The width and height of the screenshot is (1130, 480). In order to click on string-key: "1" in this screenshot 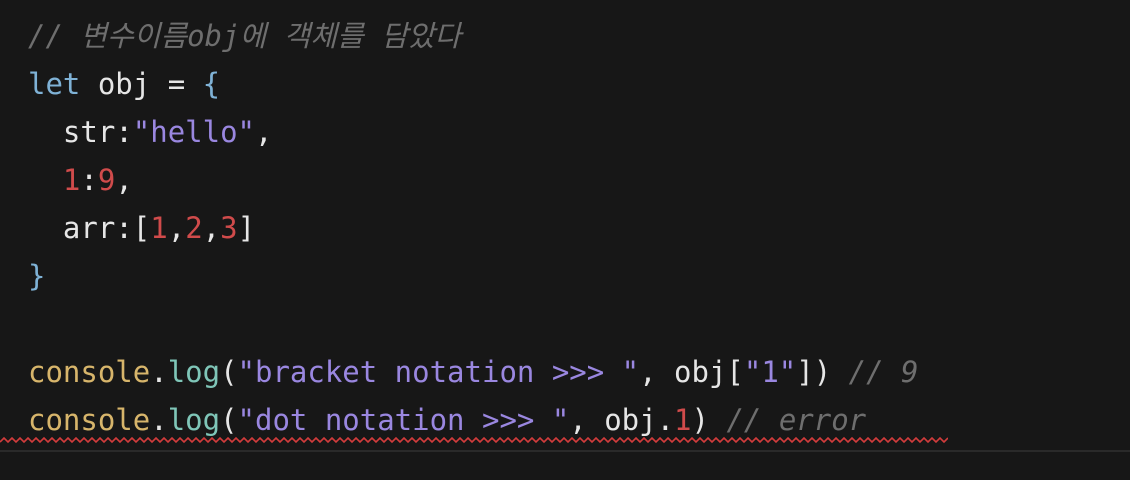, I will do `click(770, 372)`.